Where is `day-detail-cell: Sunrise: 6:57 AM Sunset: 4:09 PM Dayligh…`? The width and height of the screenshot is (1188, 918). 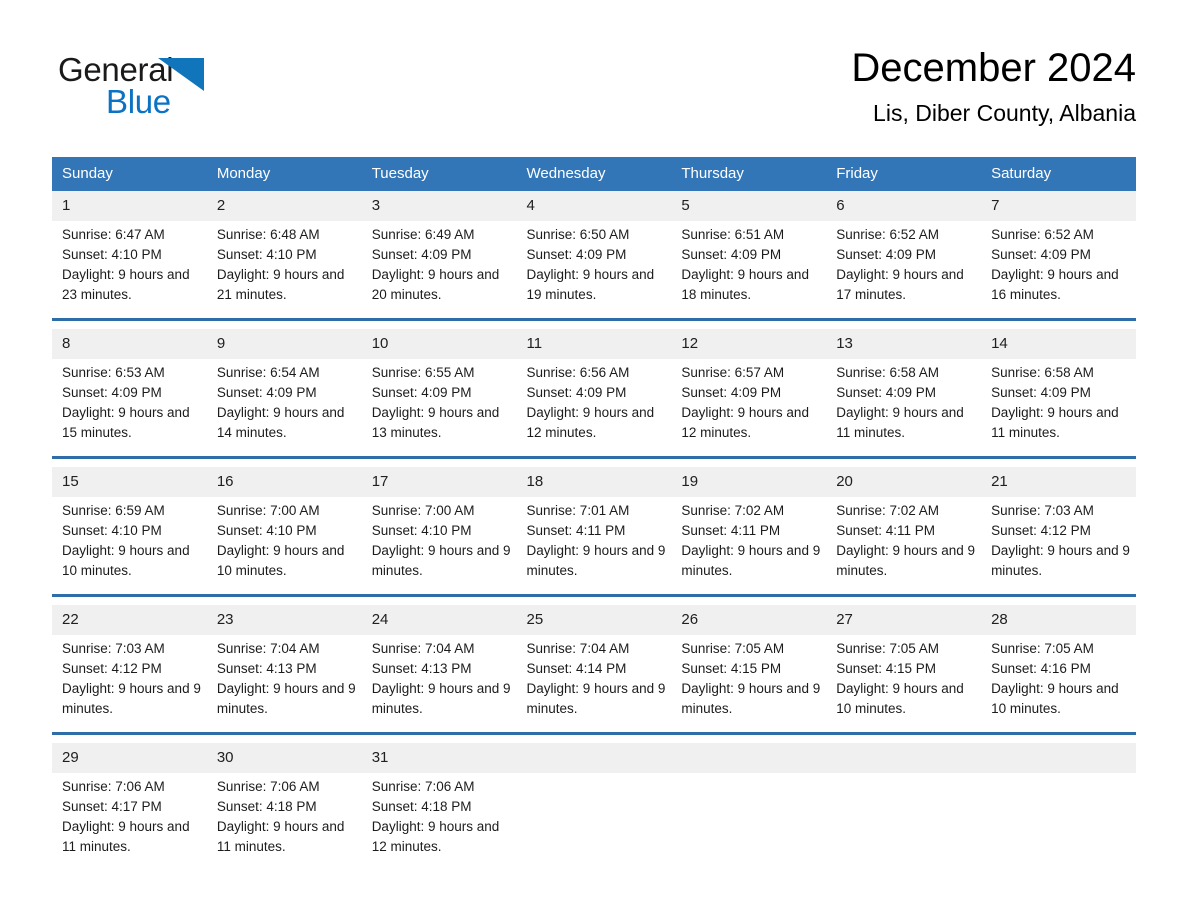 day-detail-cell: Sunrise: 6:57 AM Sunset: 4:09 PM Dayligh… is located at coordinates (749, 407).